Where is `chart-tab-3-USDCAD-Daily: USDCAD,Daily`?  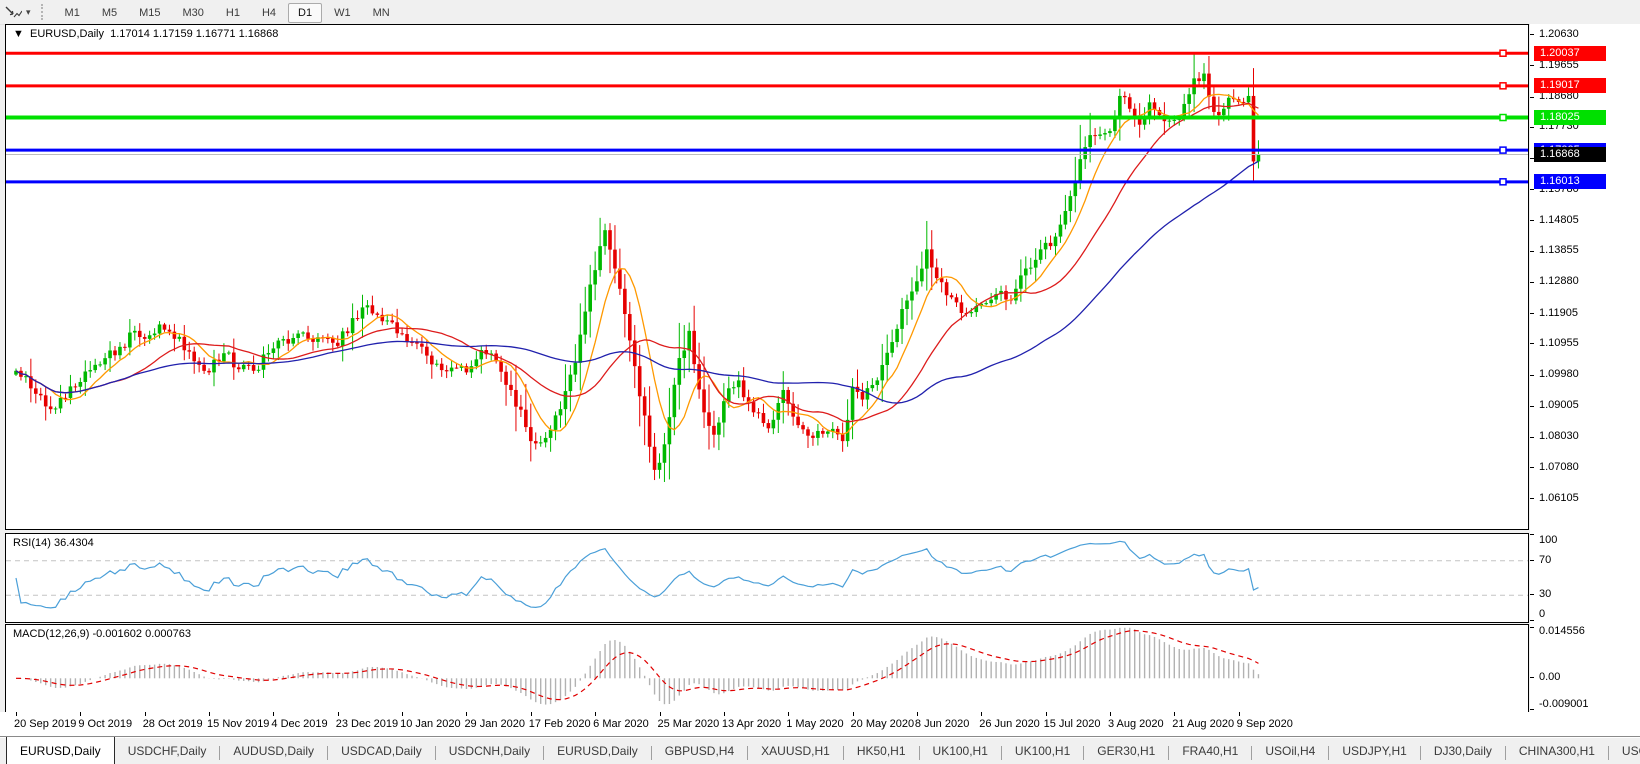 chart-tab-3-USDCAD-Daily: USDCAD,Daily is located at coordinates (381, 749).